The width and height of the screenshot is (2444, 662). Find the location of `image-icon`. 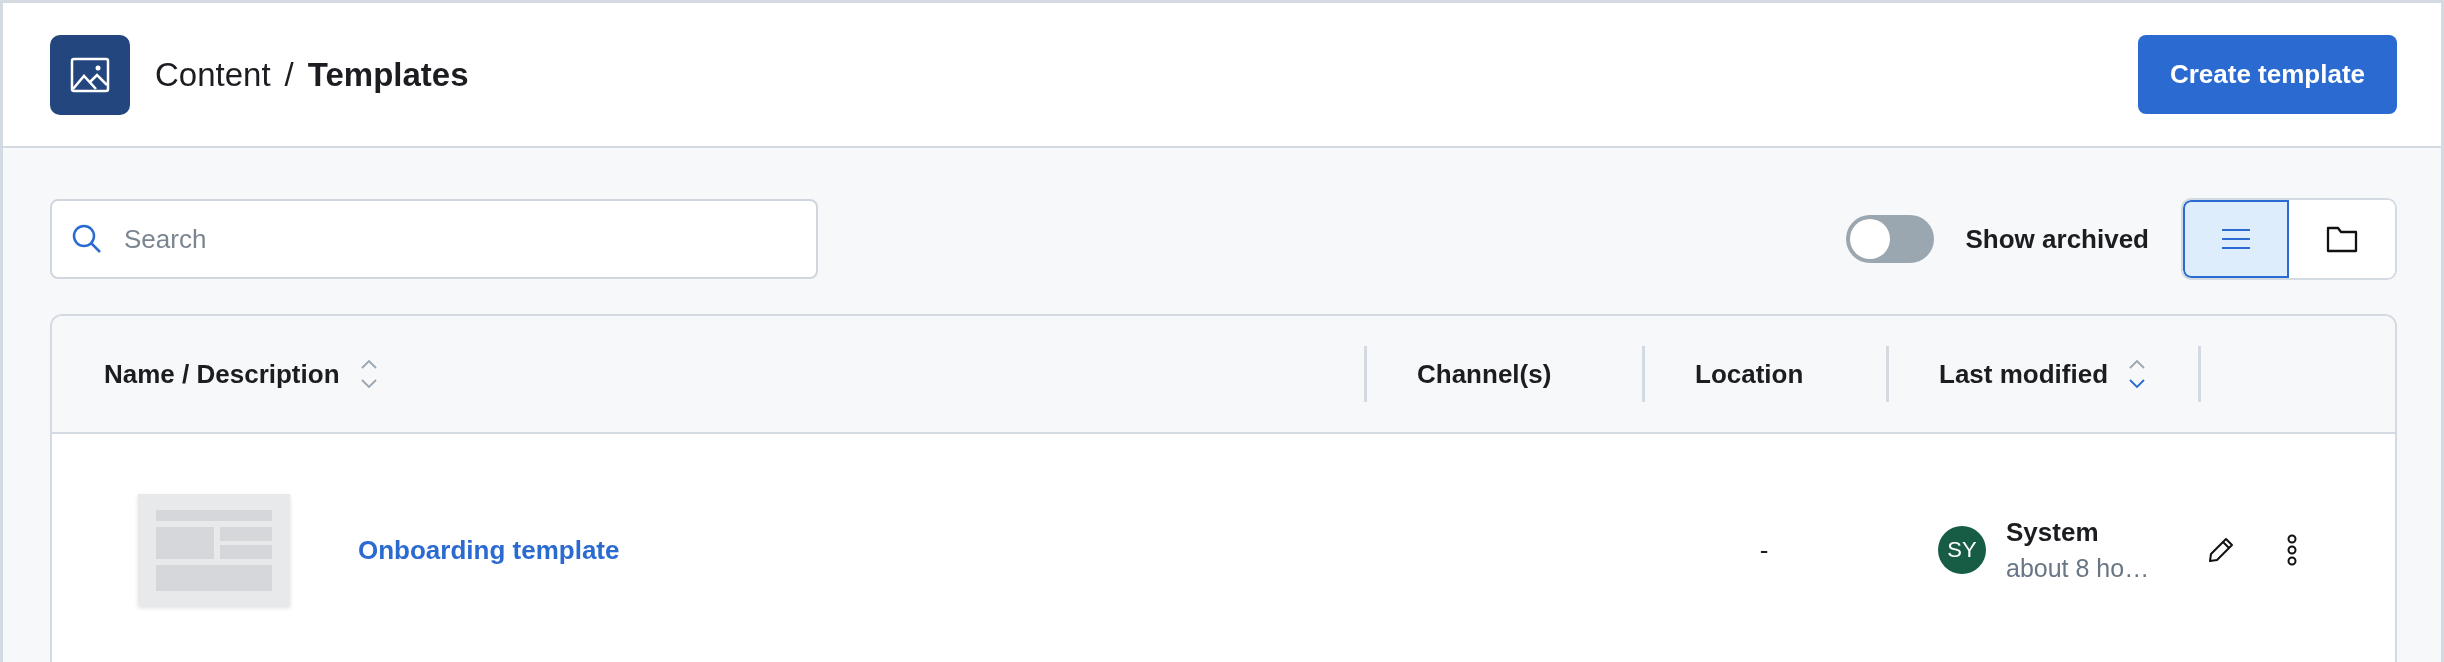

image-icon is located at coordinates (90, 74).